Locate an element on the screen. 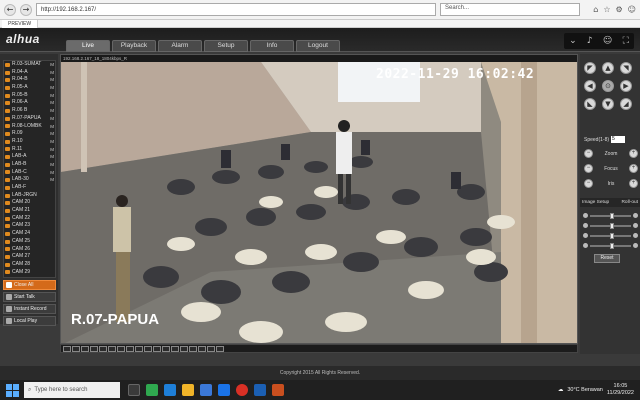  tab-logout: Logout is located at coordinates (318, 46).